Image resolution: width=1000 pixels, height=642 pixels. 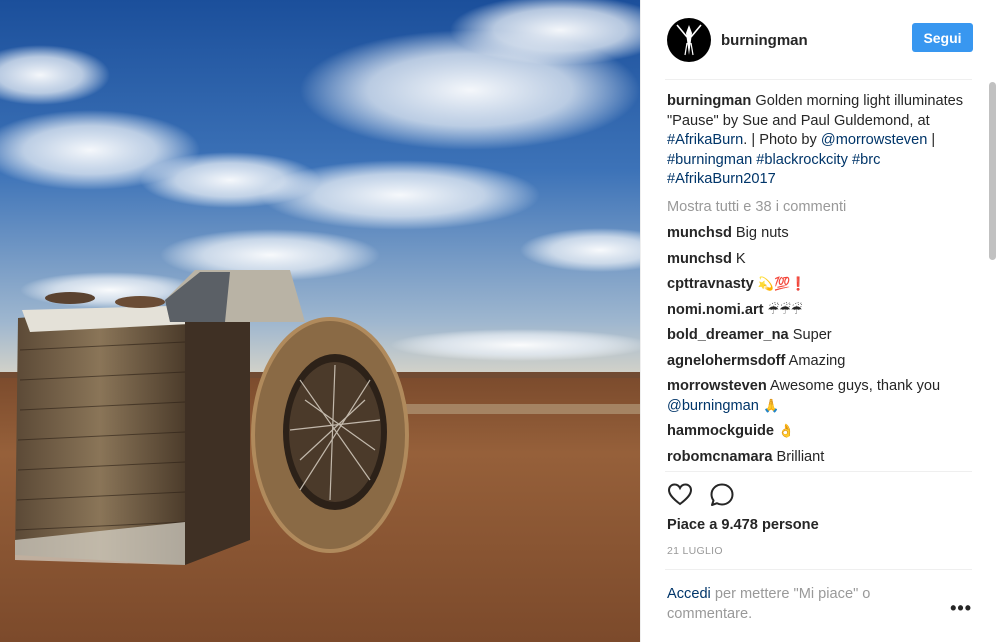 I want to click on post-date: 21 LUGLIO, so click(x=695, y=551).